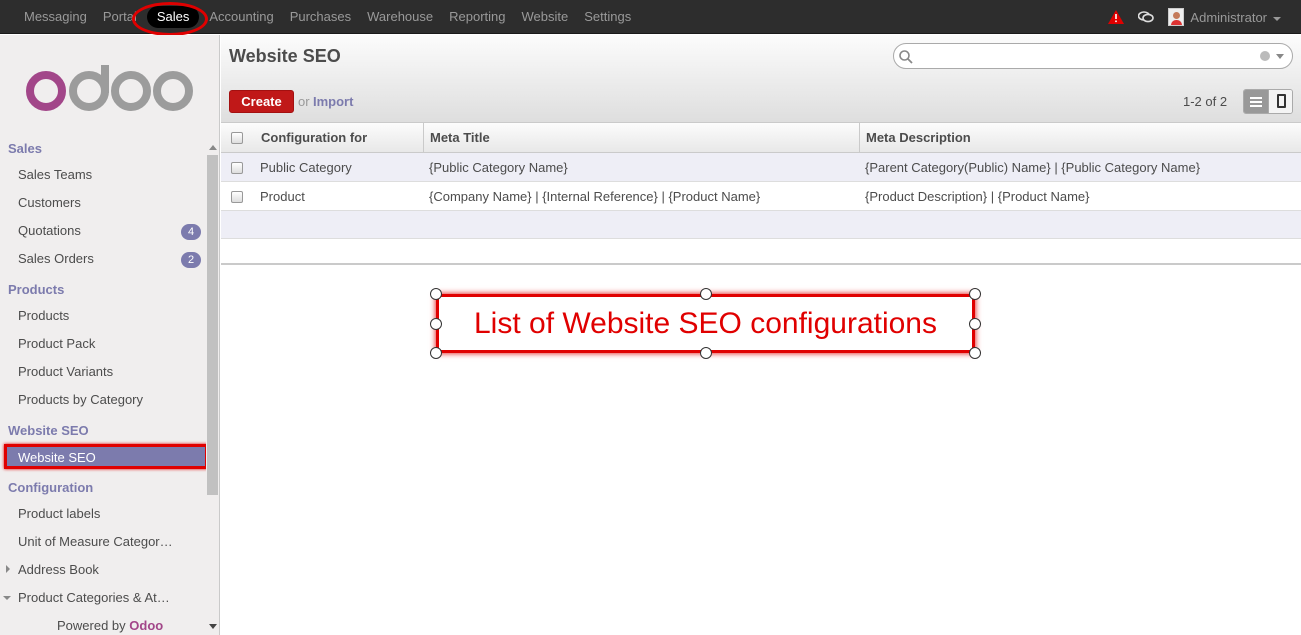 Image resolution: width=1301 pixels, height=635 pixels. Describe the element at coordinates (213, 626) in the screenshot. I see `scroll-down-icon` at that location.